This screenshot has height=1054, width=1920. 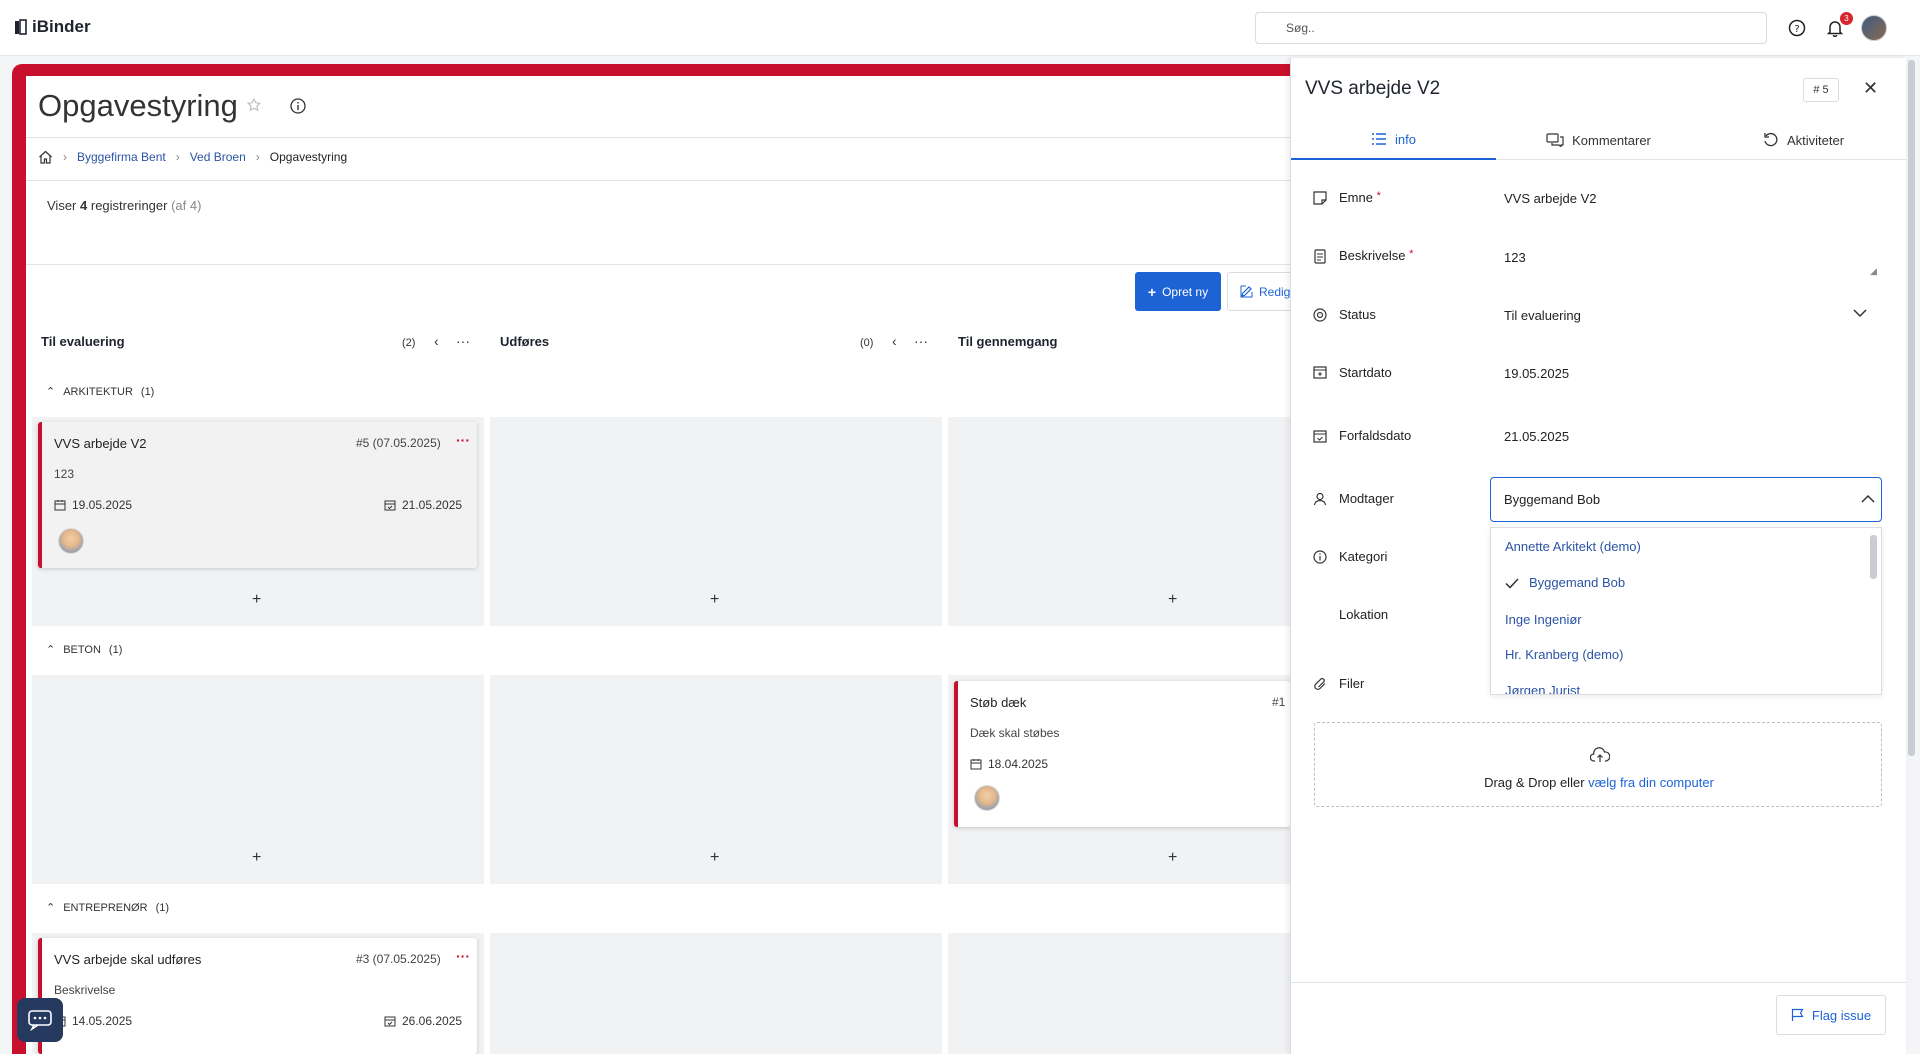 What do you see at coordinates (1320, 436) in the screenshot?
I see `calendar-check-icon` at bounding box center [1320, 436].